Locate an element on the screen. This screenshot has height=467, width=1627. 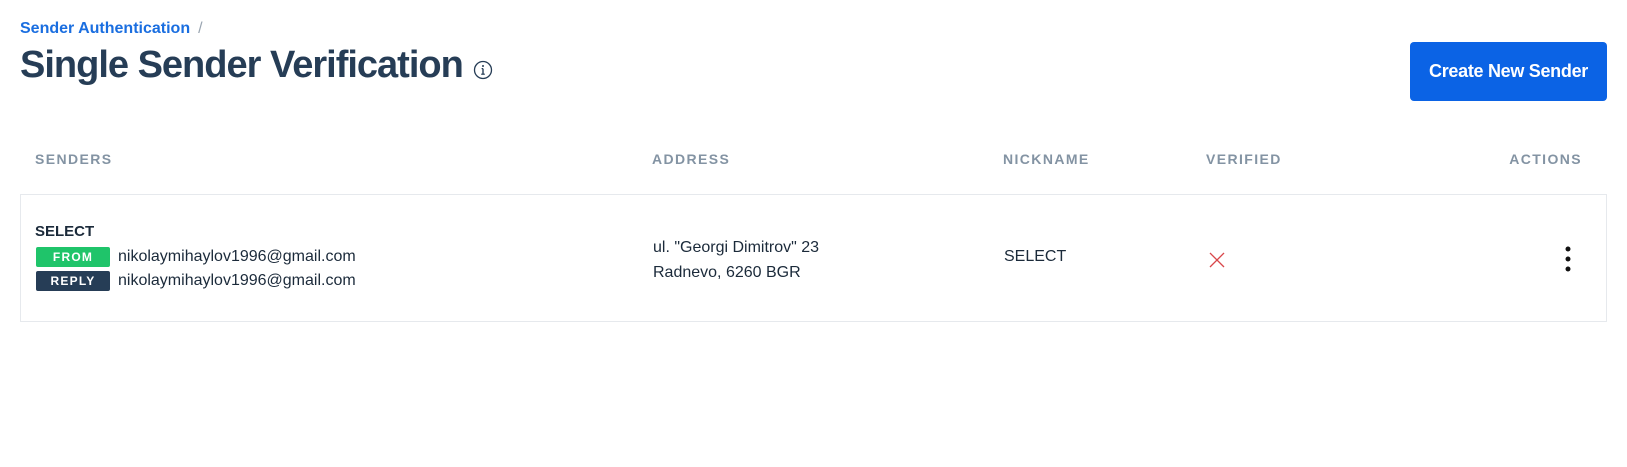
address-line-1: ul. "Georgi Dimitrov" 23 is located at coordinates (736, 247).